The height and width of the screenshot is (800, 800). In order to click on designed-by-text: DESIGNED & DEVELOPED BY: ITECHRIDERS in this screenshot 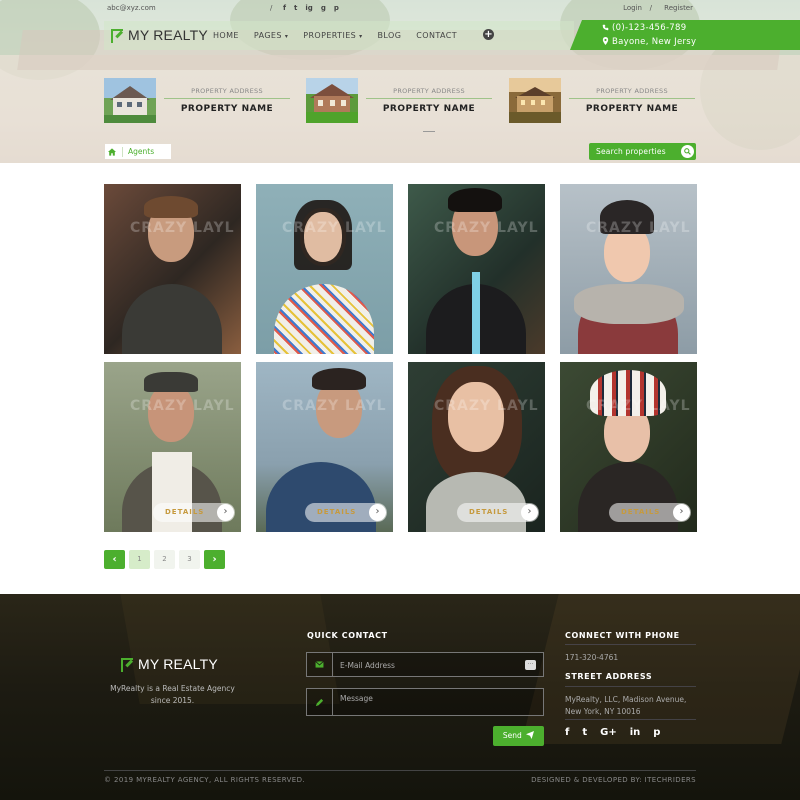, I will do `click(613, 780)`.